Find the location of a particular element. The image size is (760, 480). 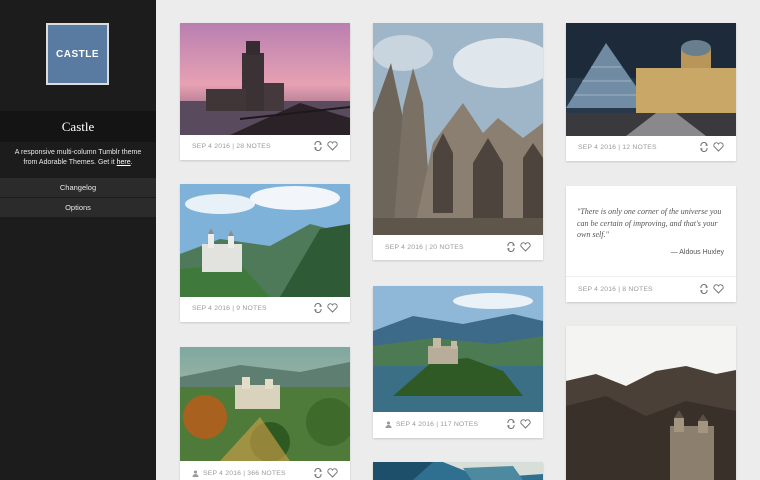

blog-title: Castle is located at coordinates (78, 127).